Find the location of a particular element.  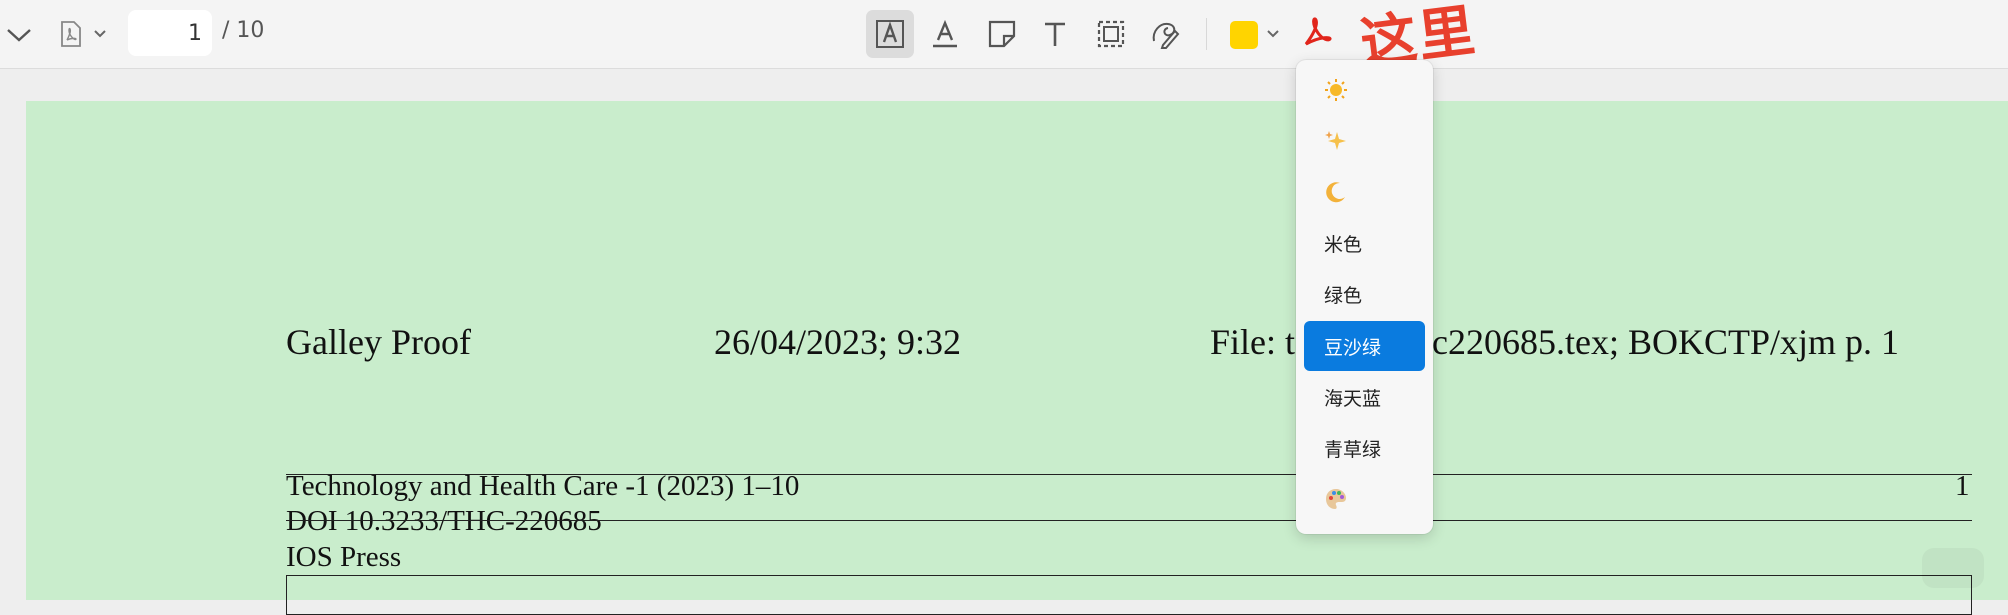

toolbar: 1 / 10 is located at coordinates (1004, 34).